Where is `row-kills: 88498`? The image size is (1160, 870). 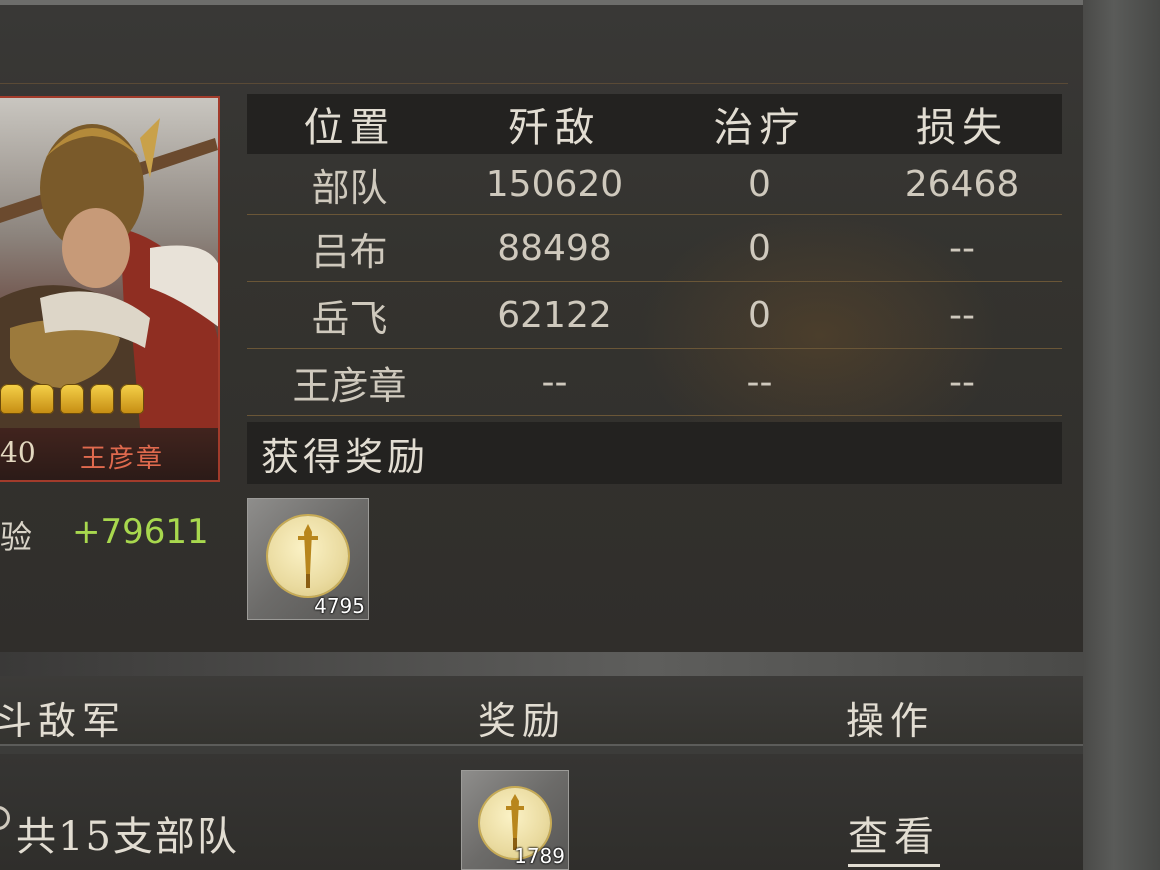 row-kills: 88498 is located at coordinates (554, 248).